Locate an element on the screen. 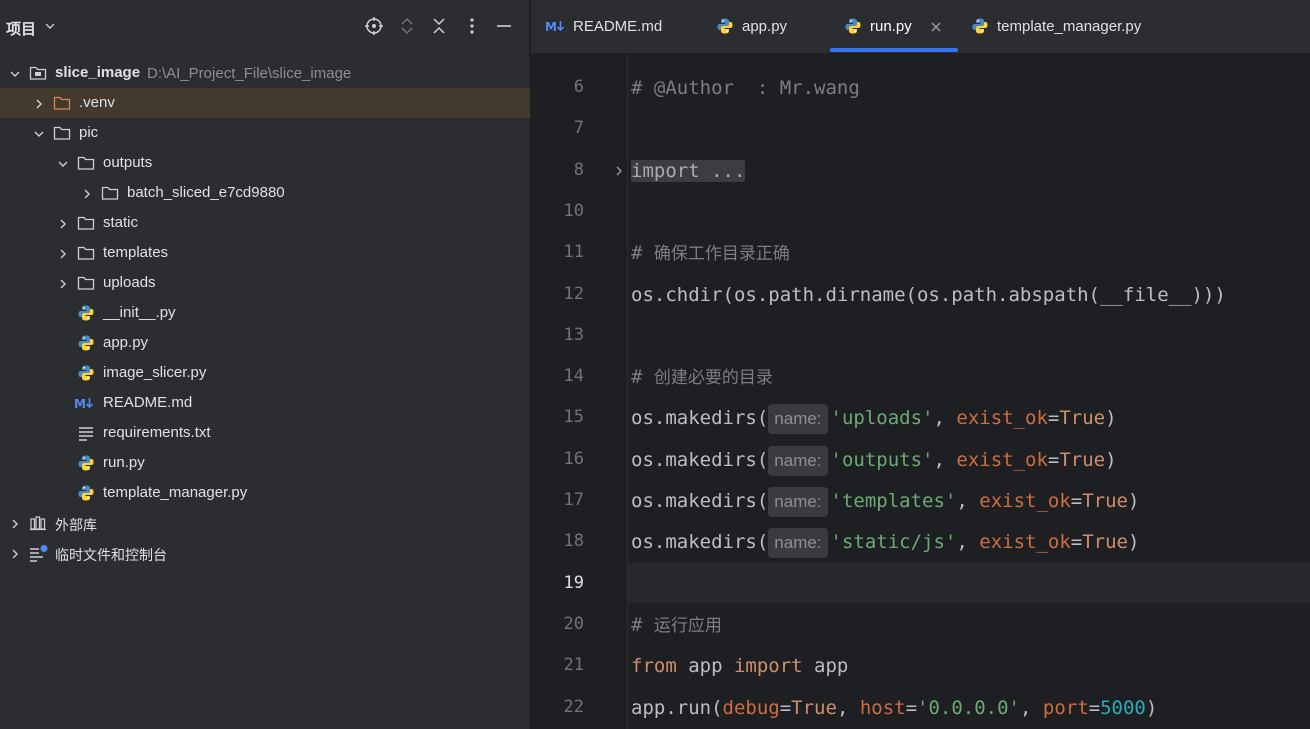  code-token: , is located at coordinates (968, 542).